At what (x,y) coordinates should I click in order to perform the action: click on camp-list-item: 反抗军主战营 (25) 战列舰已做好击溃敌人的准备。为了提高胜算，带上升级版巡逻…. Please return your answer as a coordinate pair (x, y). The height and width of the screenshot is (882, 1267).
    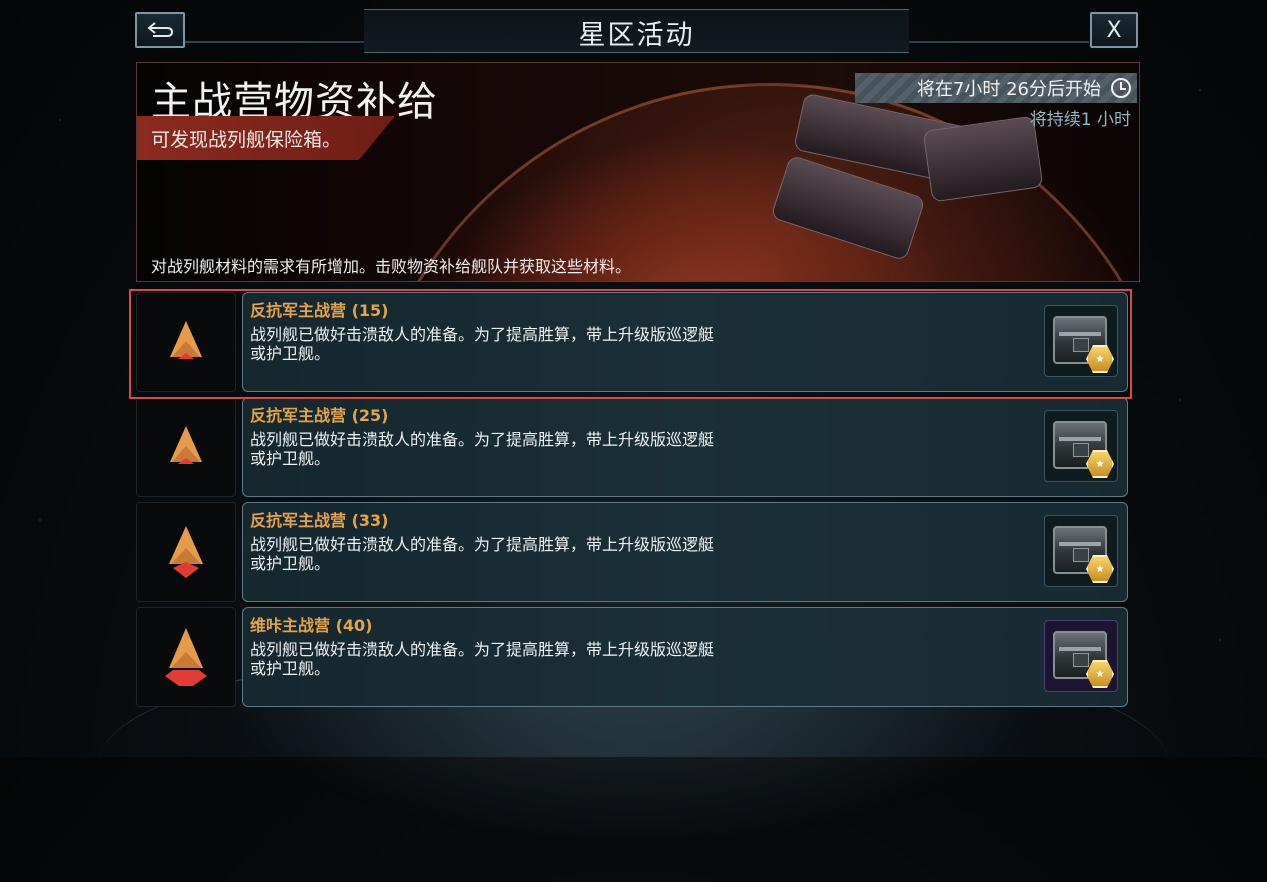
    Looking at the image, I should click on (632, 447).